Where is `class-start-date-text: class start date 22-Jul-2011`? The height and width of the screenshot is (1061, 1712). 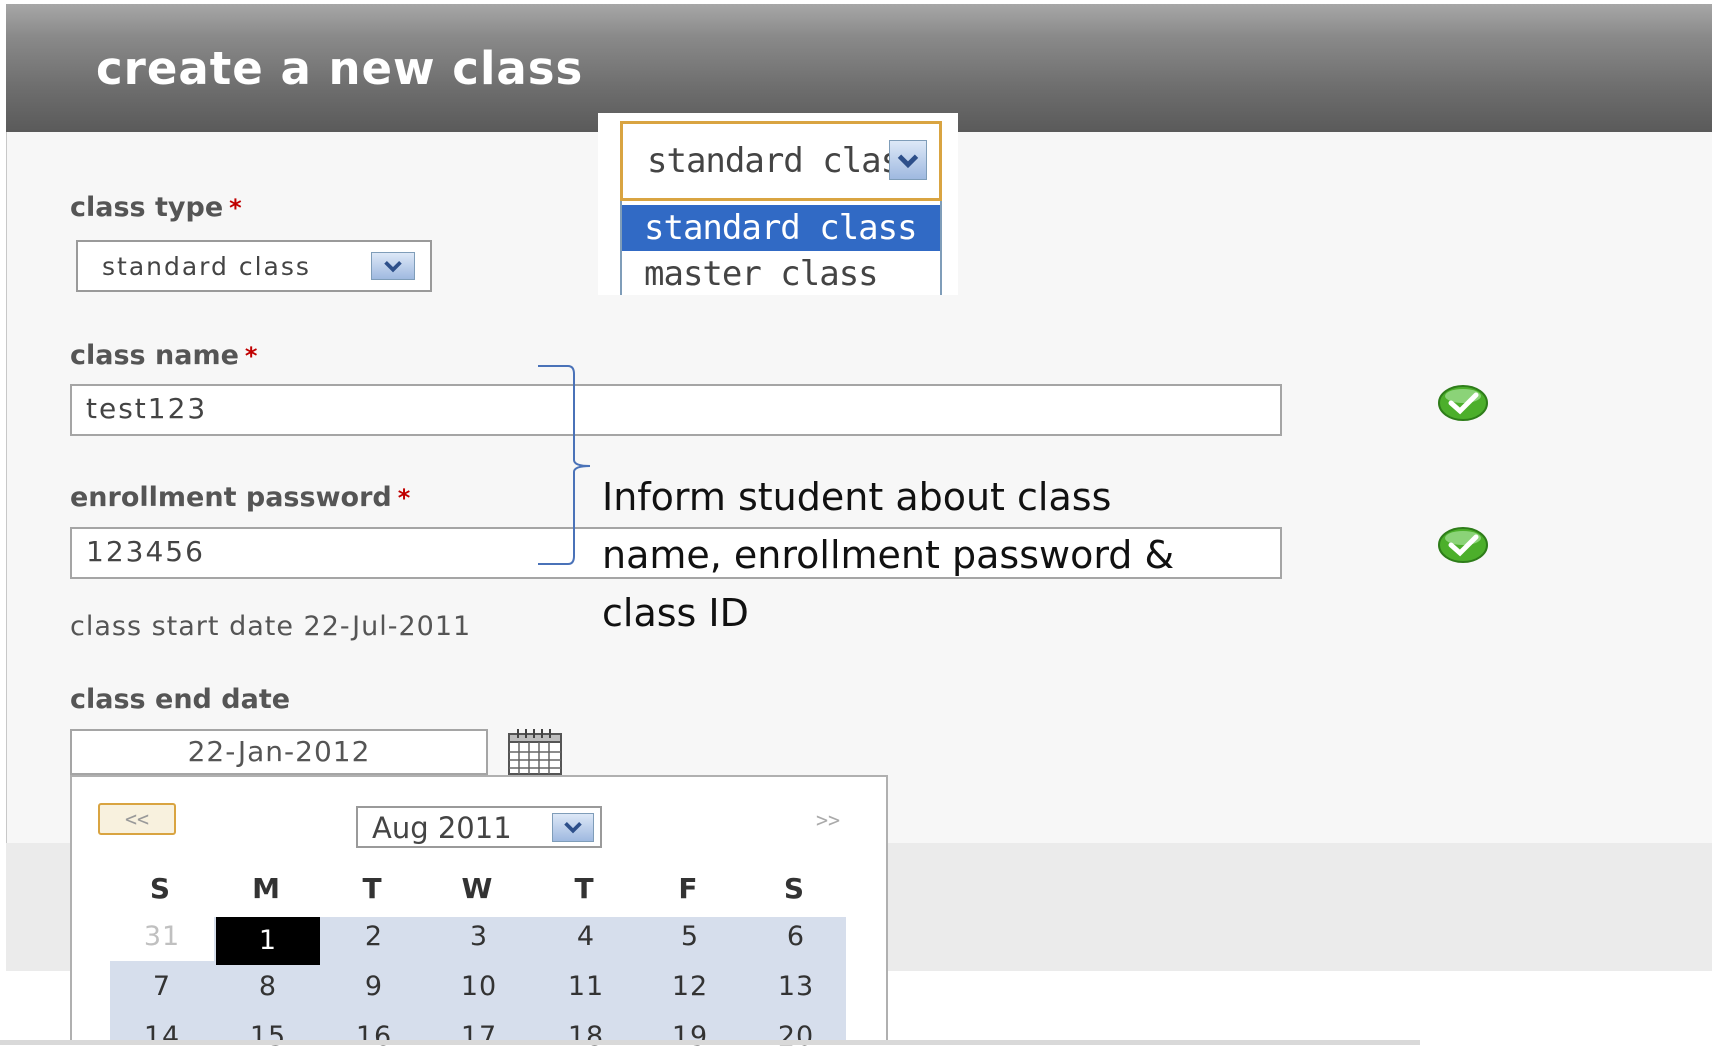
class-start-date-text: class start date 22-Jul-2011 is located at coordinates (271, 626).